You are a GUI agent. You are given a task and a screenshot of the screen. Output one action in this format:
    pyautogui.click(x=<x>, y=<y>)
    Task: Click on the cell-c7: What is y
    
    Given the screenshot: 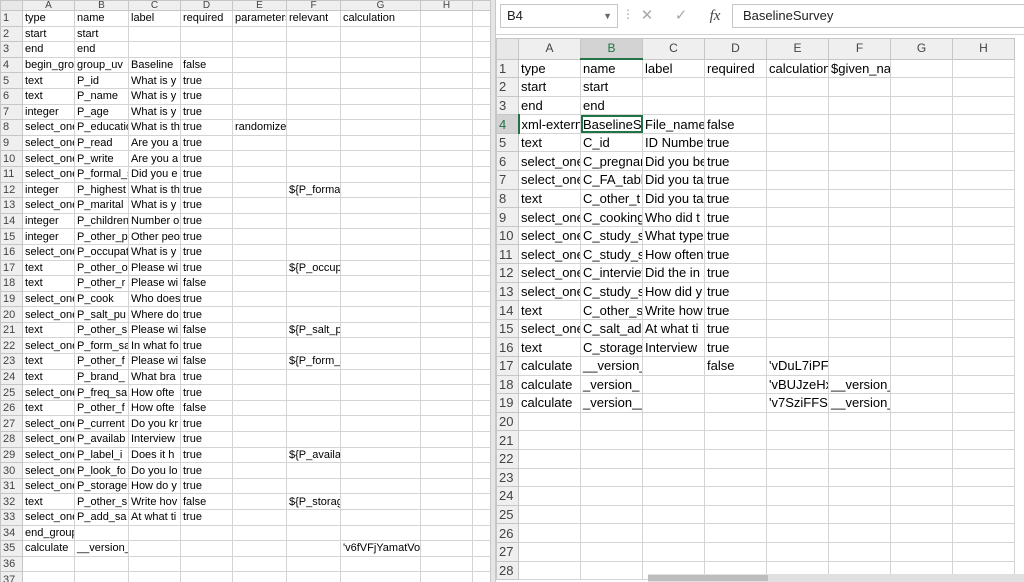 What is the action you would take?
    pyautogui.click(x=154, y=112)
    